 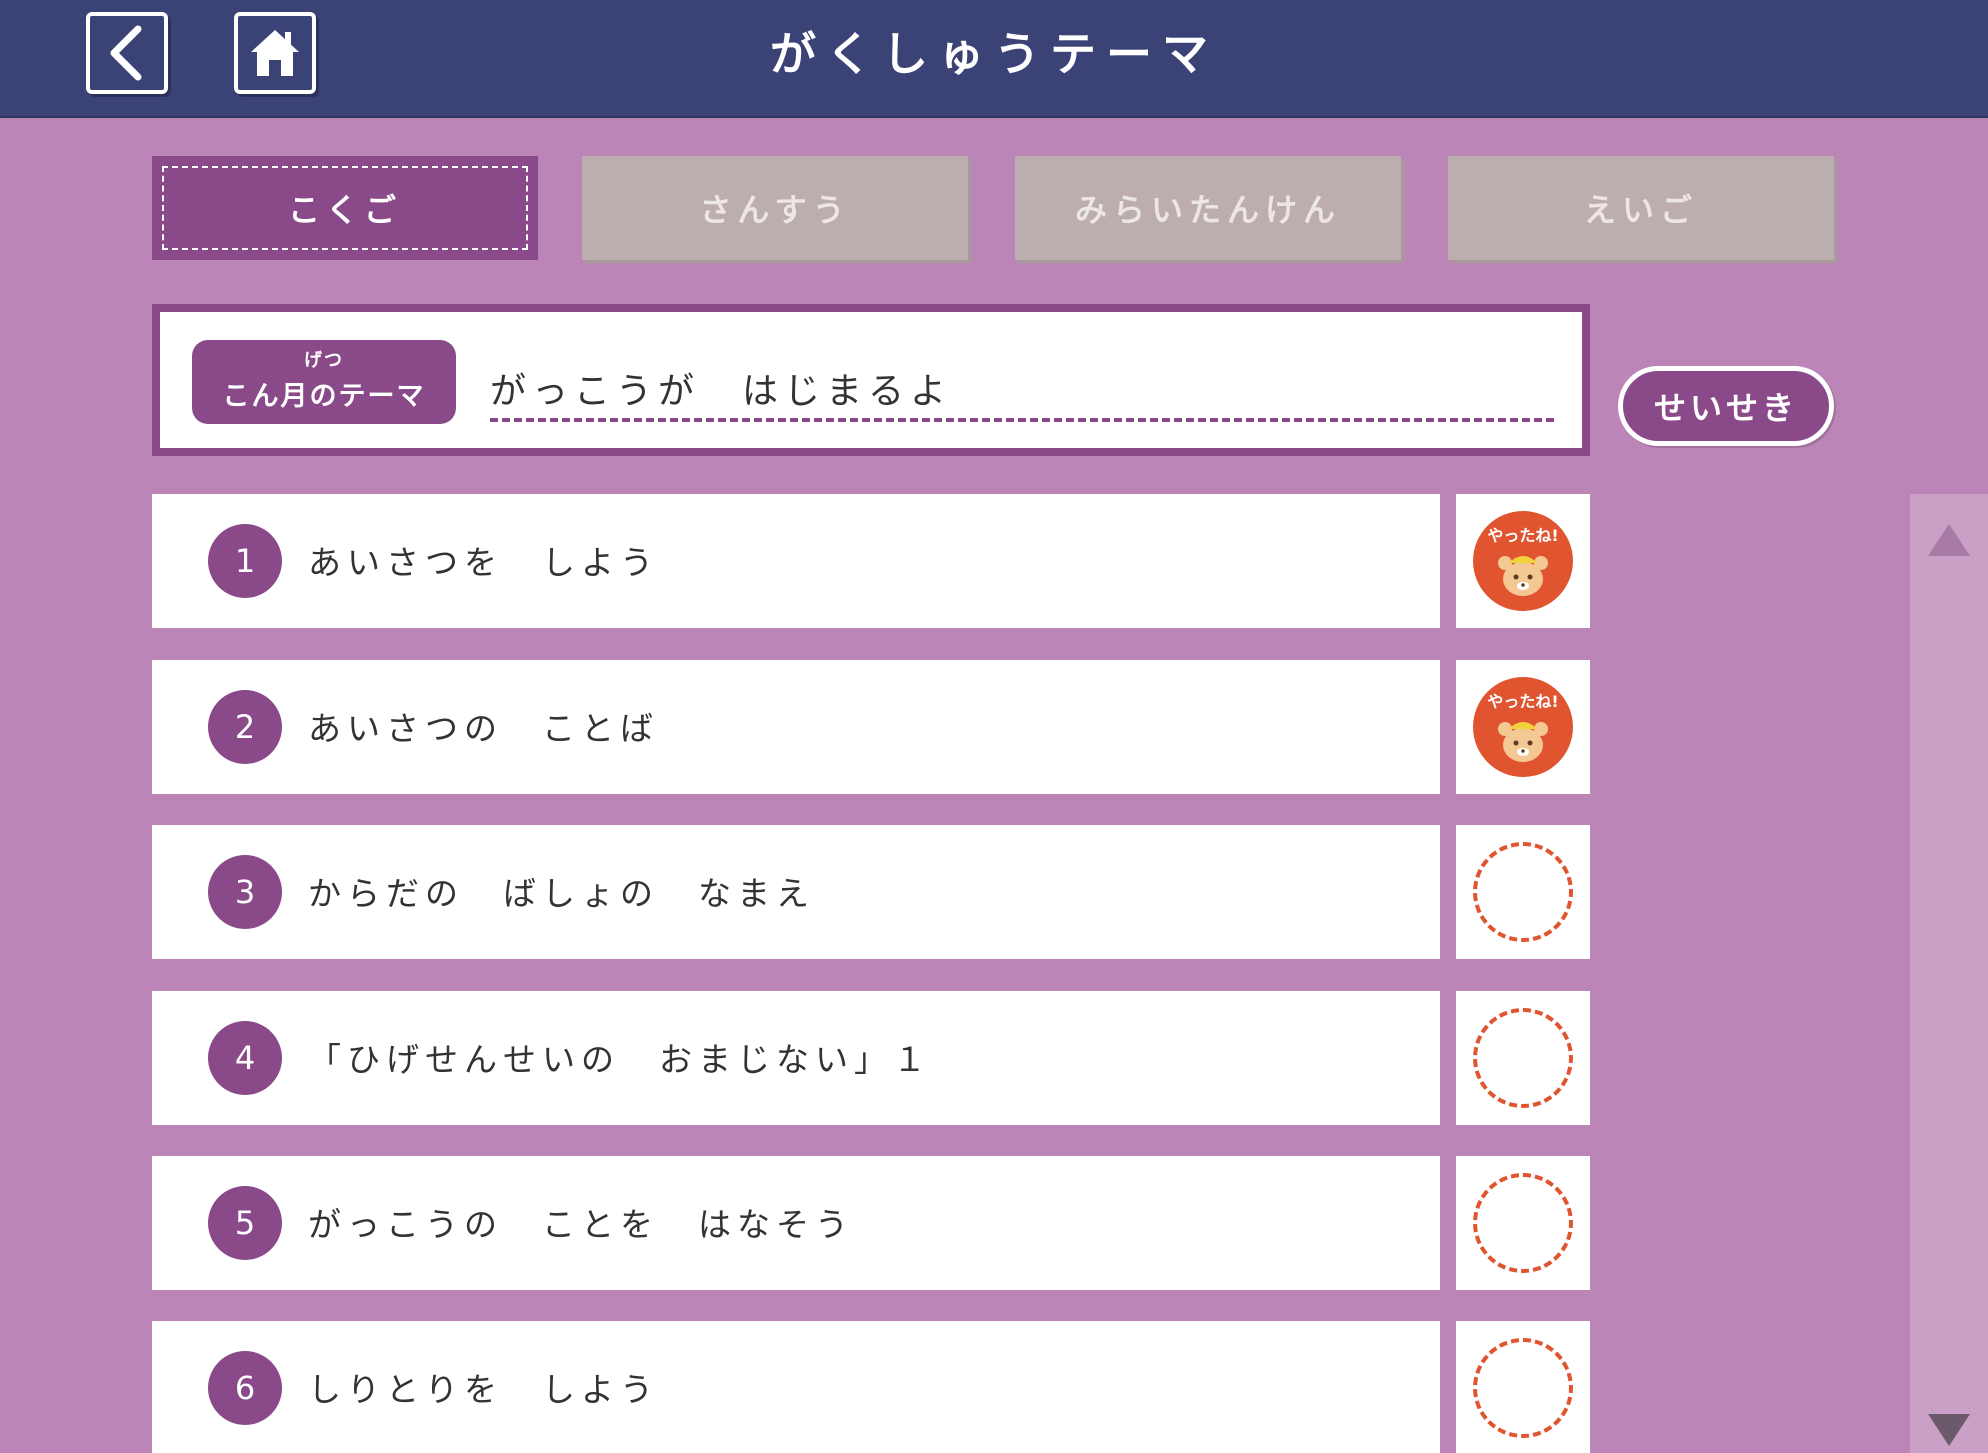 What do you see at coordinates (245, 561) in the screenshot?
I see `lesson-number: 1` at bounding box center [245, 561].